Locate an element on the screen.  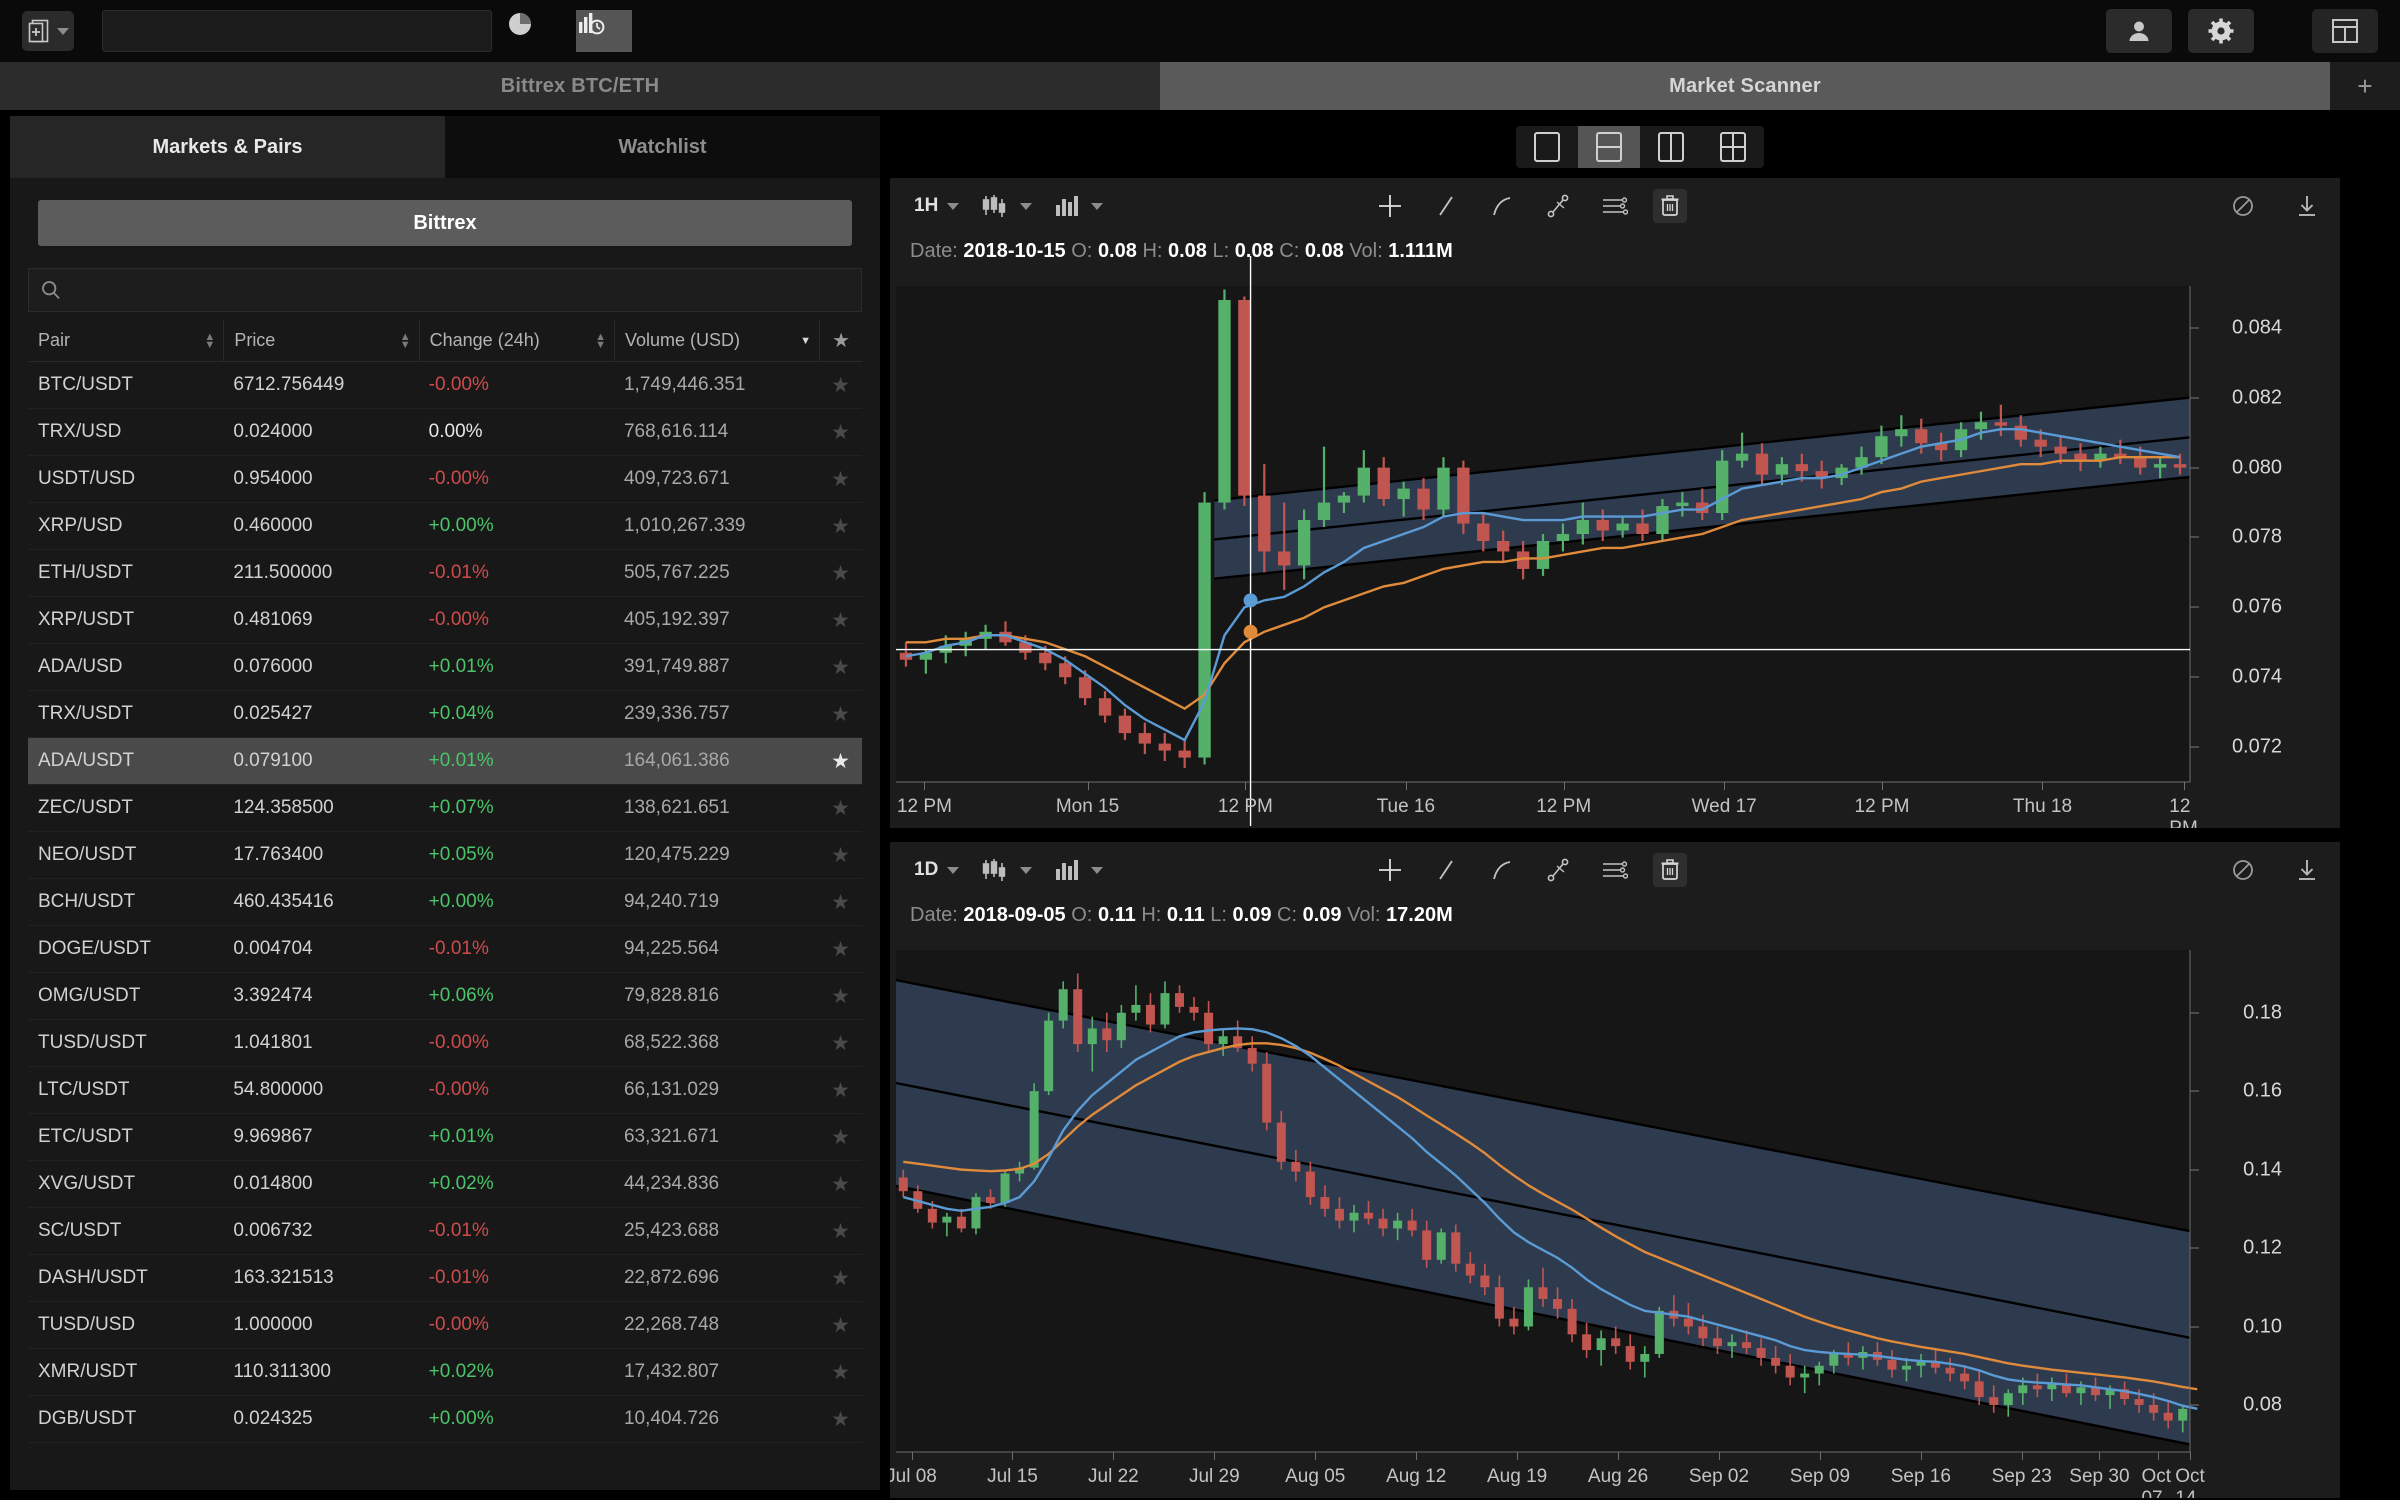
table-row: DOGE/USDT 0.004704 -0.01% 94,225.564 ★ is located at coordinates (445, 949).